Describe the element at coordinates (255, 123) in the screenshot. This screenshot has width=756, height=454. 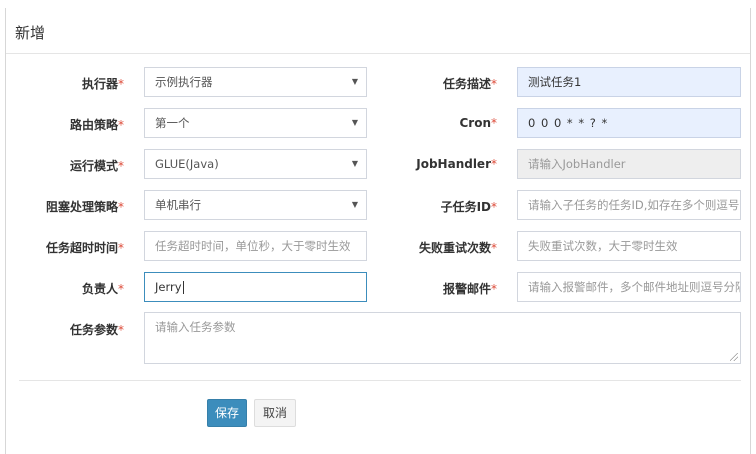
I see `route-strategy-select: 第一个 ▼` at that location.